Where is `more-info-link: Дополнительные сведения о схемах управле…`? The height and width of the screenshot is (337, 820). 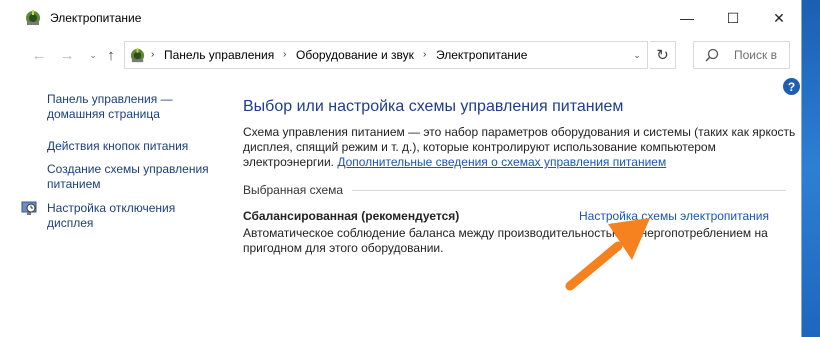
more-info-link: Дополнительные сведения о схемах управле… is located at coordinates (501, 162).